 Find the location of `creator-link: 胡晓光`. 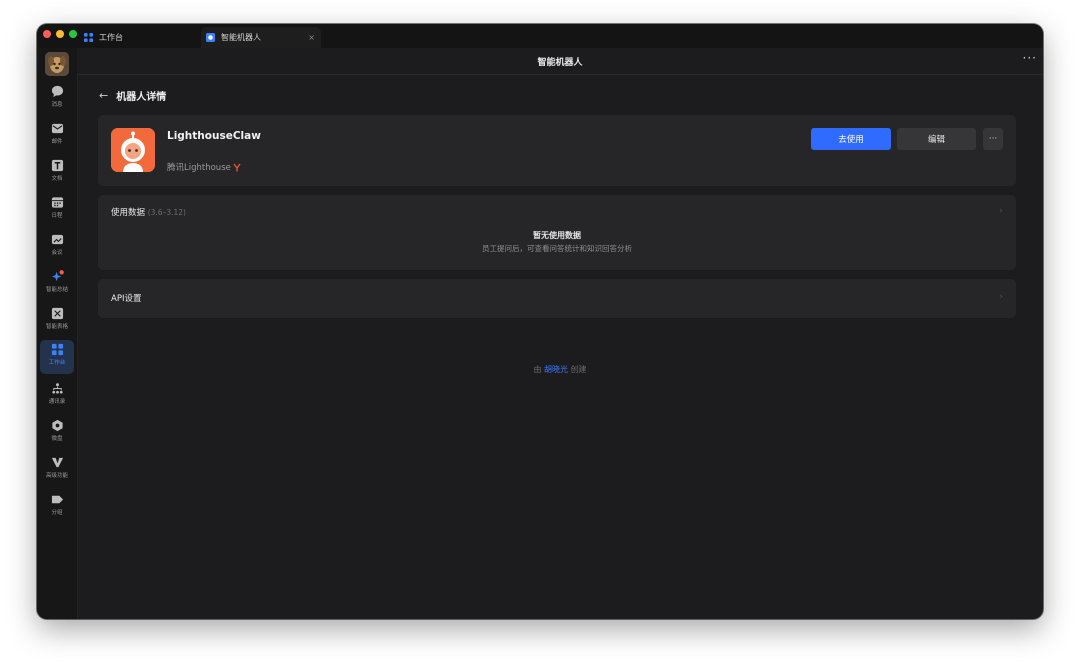

creator-link: 胡晓光 is located at coordinates (556, 369).